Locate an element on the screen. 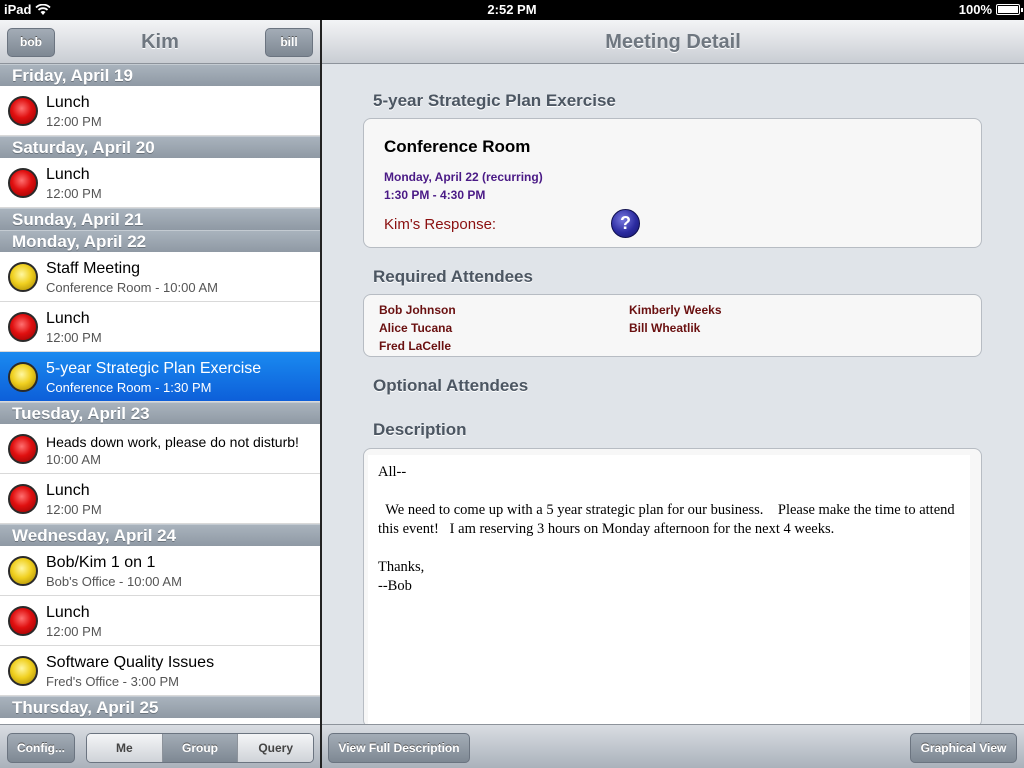  list-item: Staff Meeting Conference Room - 10:00 AM is located at coordinates (160, 277).